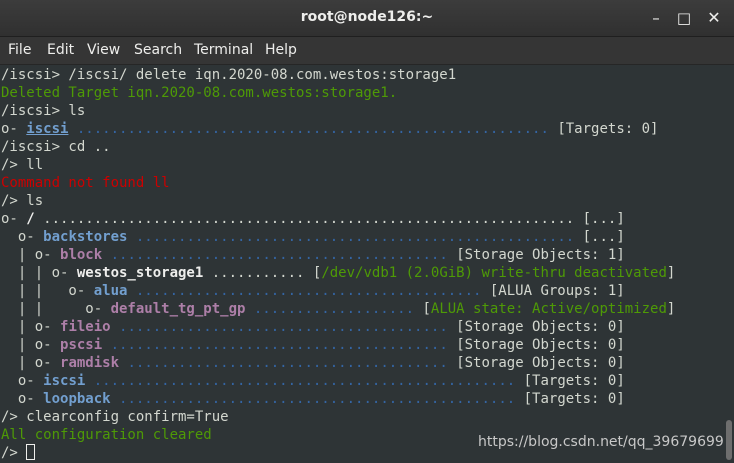 This screenshot has height=463, width=734. What do you see at coordinates (31, 452) in the screenshot?
I see `text-cursor` at bounding box center [31, 452].